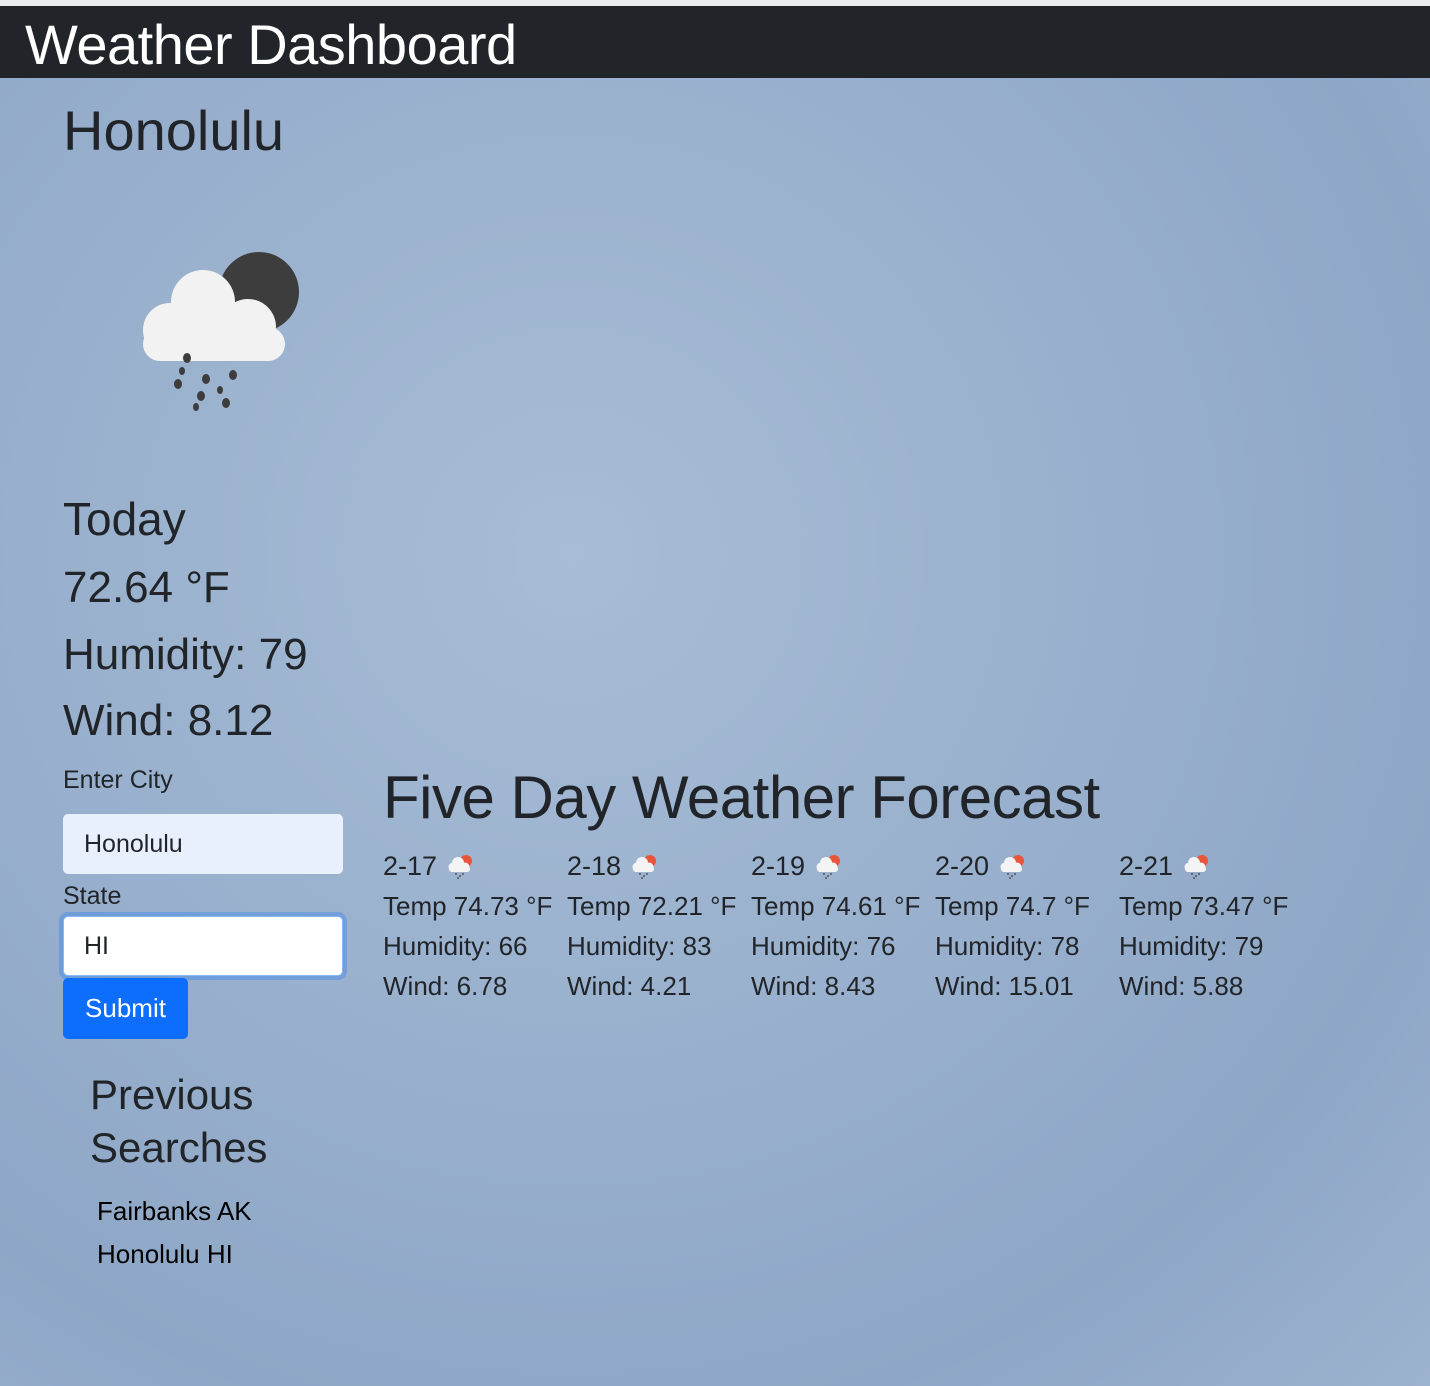 This screenshot has width=1430, height=1386. Describe the element at coordinates (455, 946) in the screenshot. I see `forecast-humidity: Humidity: 66` at that location.